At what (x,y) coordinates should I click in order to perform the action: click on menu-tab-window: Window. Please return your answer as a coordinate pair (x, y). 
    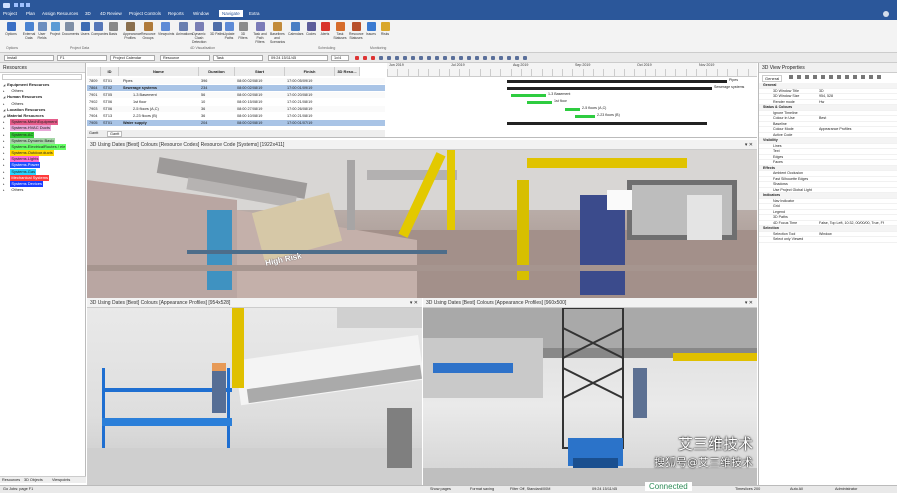
    Looking at the image, I should click on (201, 13).